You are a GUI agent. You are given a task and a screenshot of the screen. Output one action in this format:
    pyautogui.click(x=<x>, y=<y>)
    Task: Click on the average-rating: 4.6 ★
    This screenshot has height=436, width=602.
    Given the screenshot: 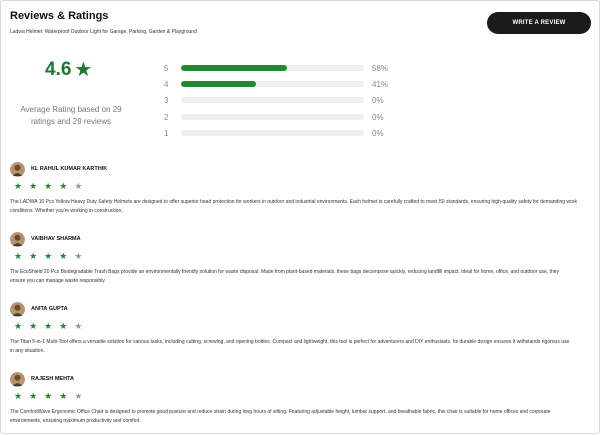 What is the action you would take?
    pyautogui.click(x=68, y=70)
    